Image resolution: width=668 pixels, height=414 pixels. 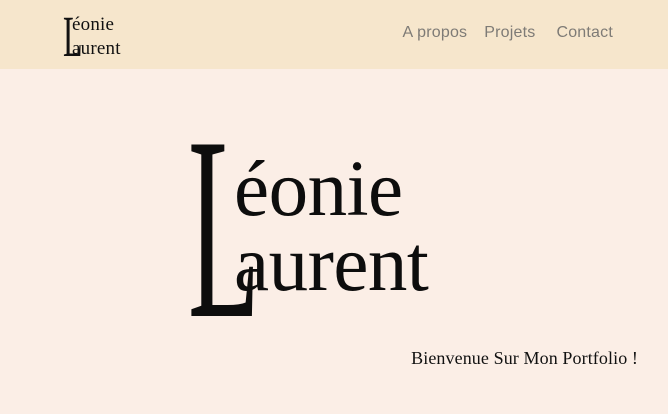 I want to click on nav-link-a-propos: A propos, so click(x=434, y=33).